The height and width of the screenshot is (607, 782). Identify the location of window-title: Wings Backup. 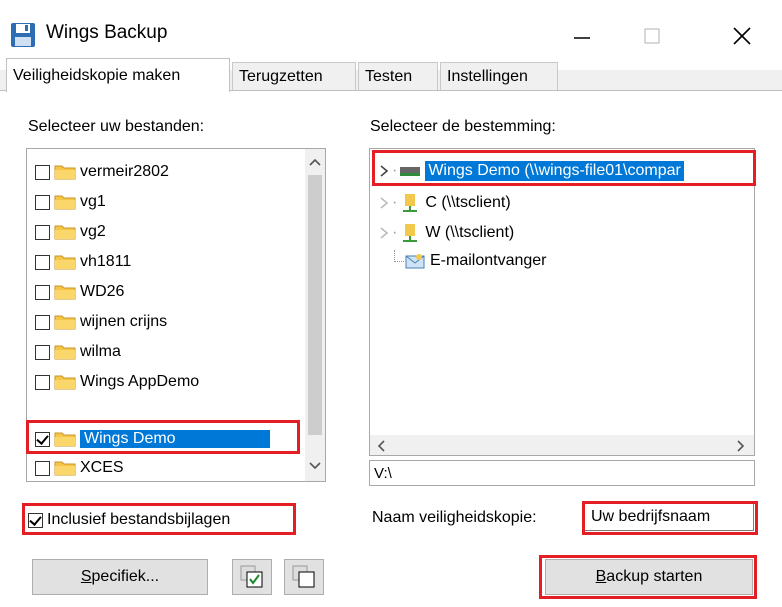
(107, 32).